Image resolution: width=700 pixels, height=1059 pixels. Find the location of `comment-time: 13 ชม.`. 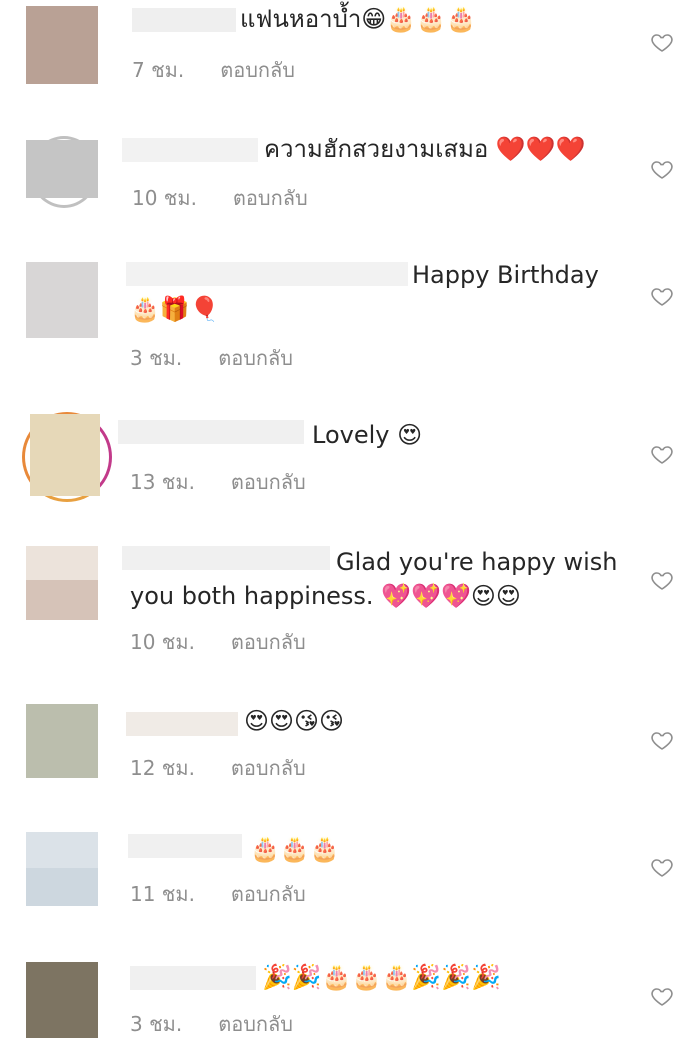

comment-time: 13 ชม. is located at coordinates (162, 482).